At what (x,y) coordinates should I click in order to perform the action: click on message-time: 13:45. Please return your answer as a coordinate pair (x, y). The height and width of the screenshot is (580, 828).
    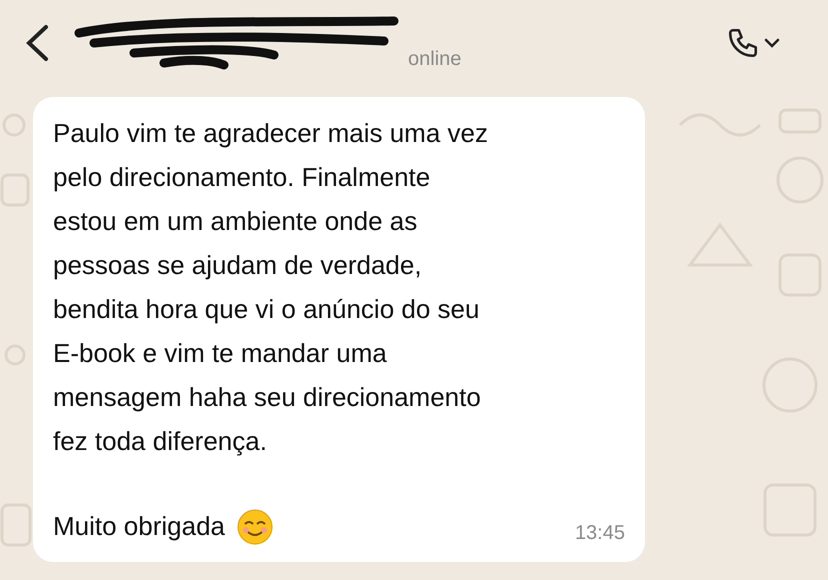
    Looking at the image, I should click on (599, 533).